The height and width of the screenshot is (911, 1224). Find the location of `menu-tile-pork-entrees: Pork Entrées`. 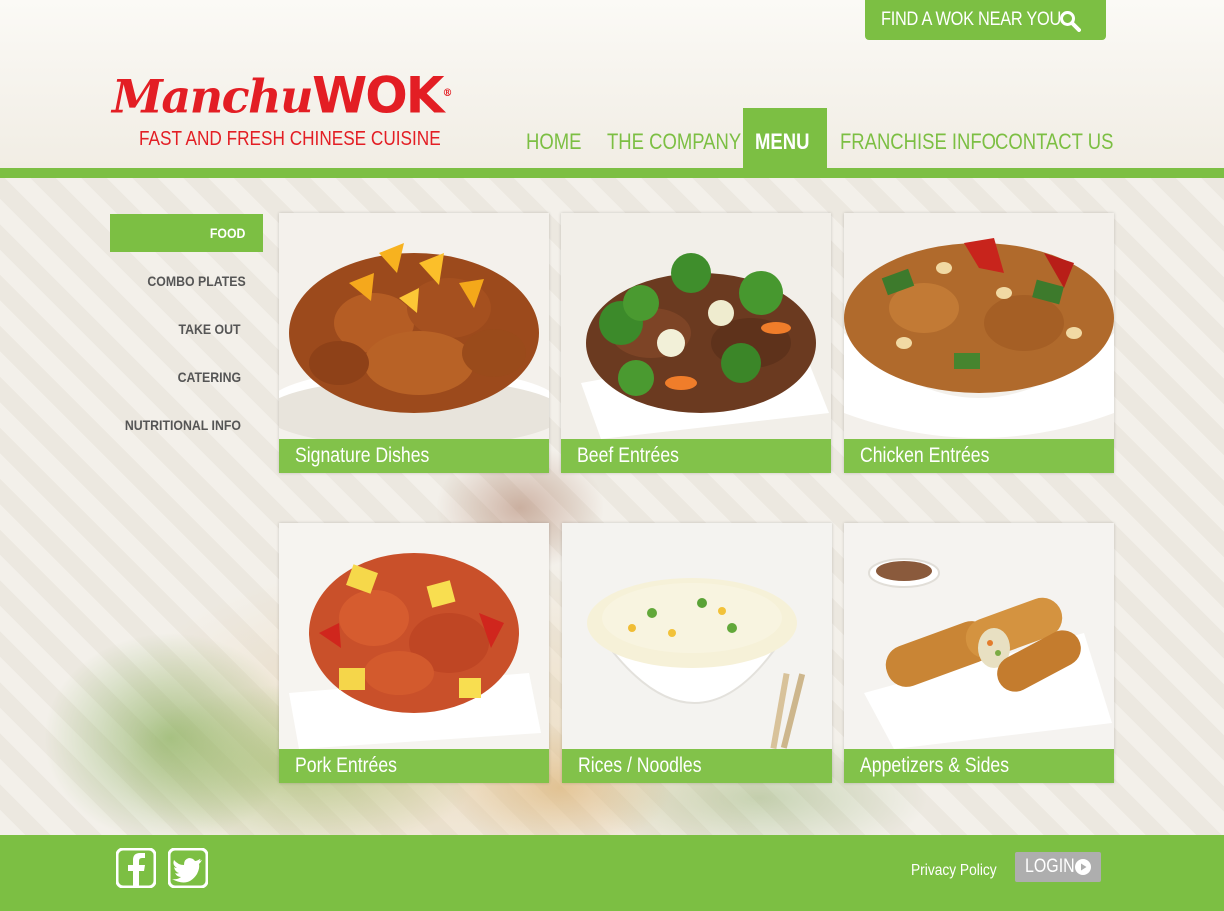

menu-tile-pork-entrees: Pork Entrées is located at coordinates (414, 653).